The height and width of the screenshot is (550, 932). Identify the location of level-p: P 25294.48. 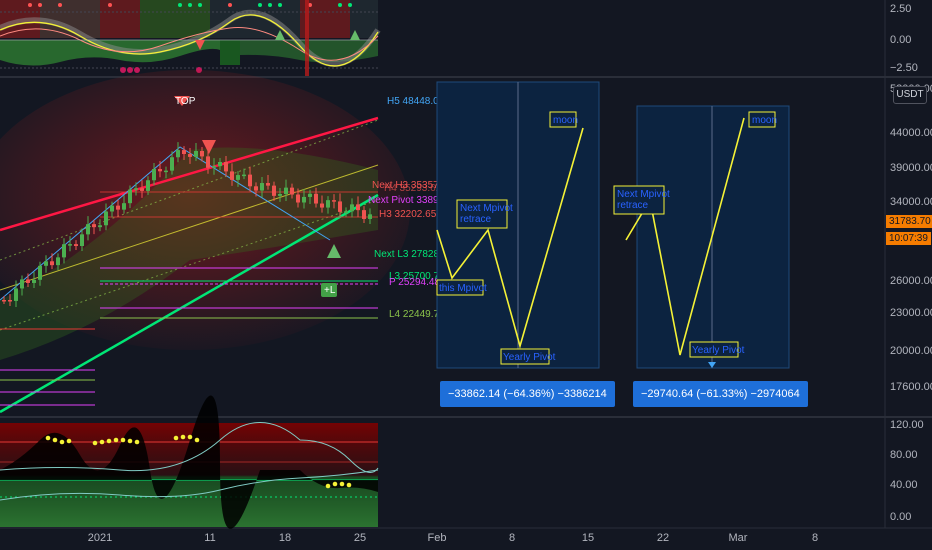
(414, 282).